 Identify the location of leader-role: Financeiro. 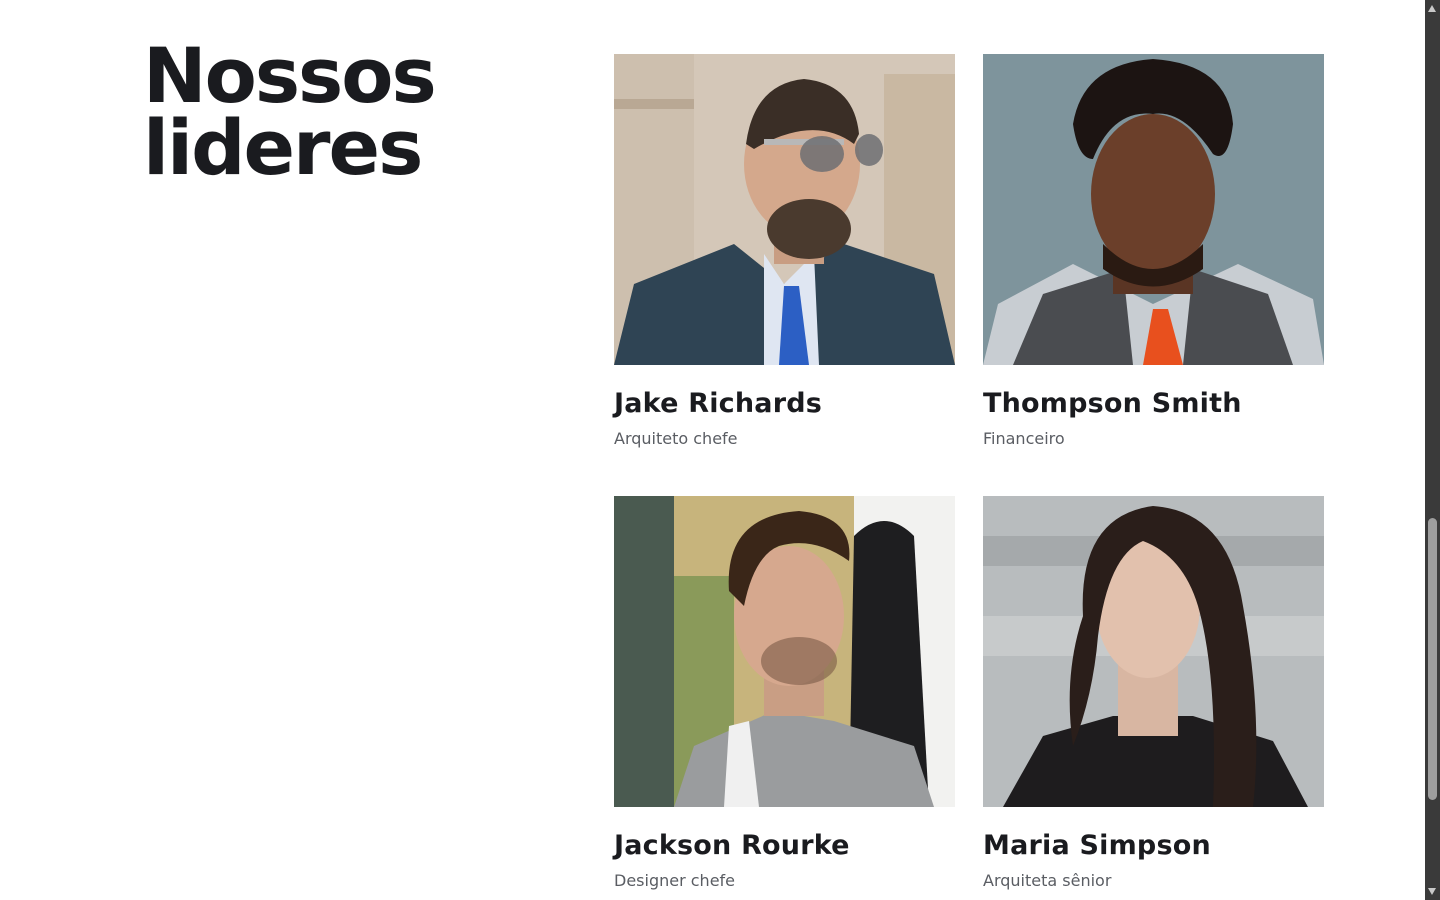
(1024, 438).